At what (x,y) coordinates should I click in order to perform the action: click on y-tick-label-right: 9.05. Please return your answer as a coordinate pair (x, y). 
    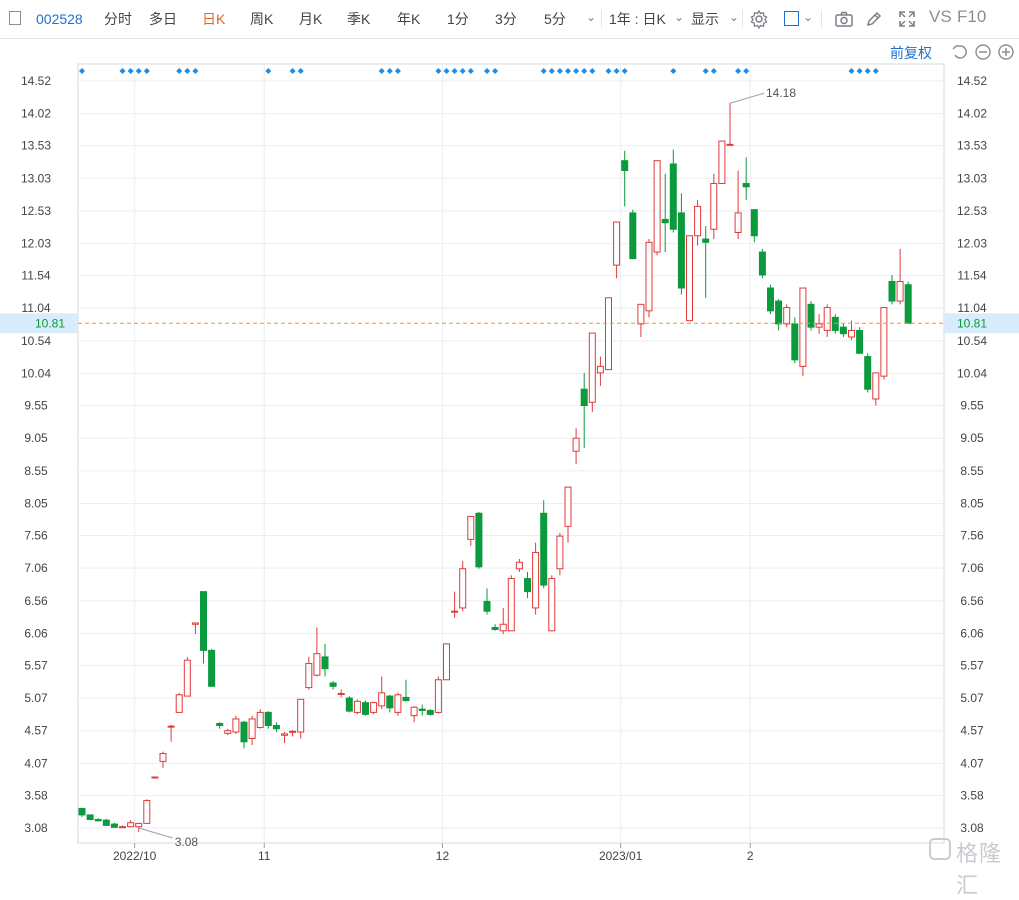
    Looking at the image, I should click on (972, 438).